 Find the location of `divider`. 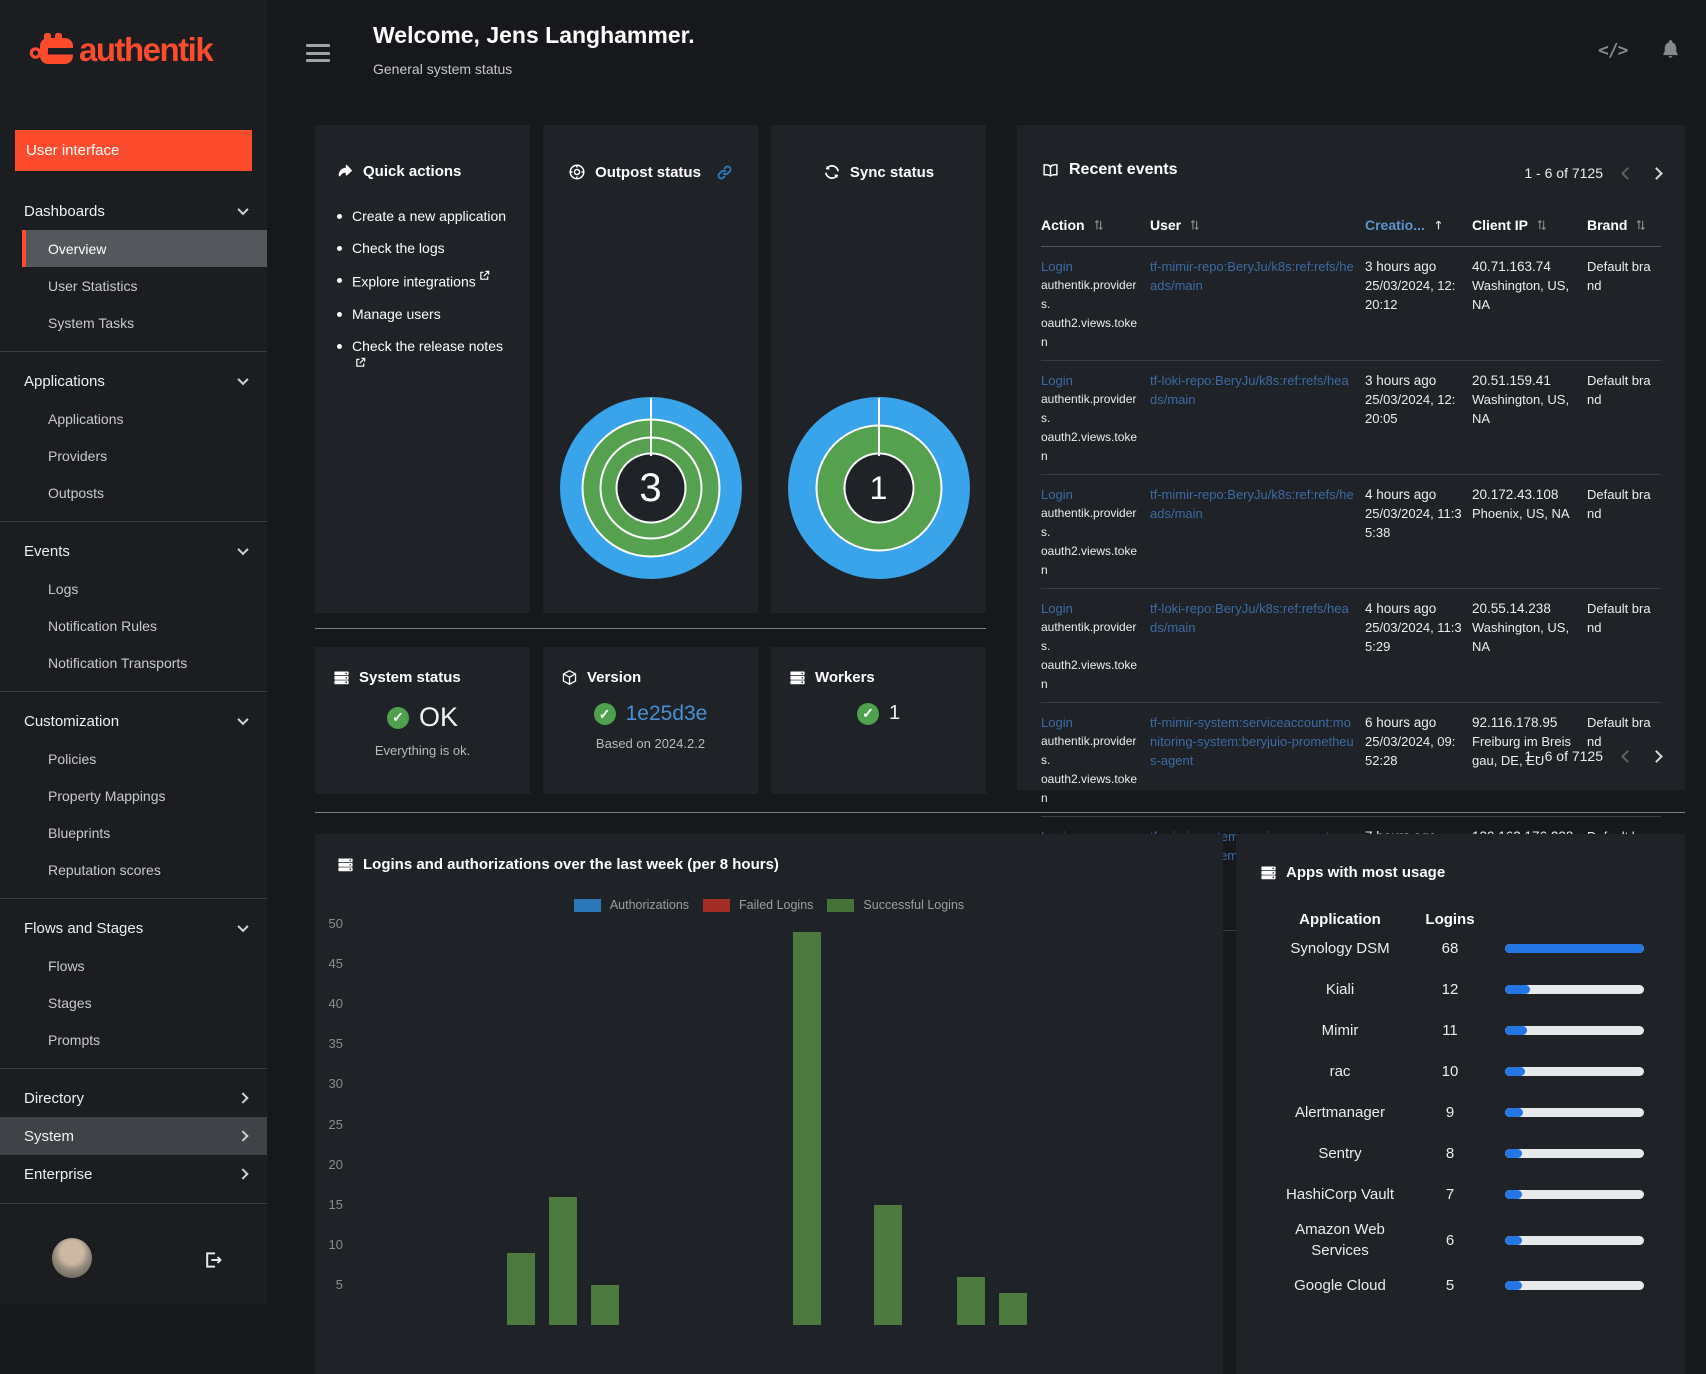

divider is located at coordinates (133, 691).